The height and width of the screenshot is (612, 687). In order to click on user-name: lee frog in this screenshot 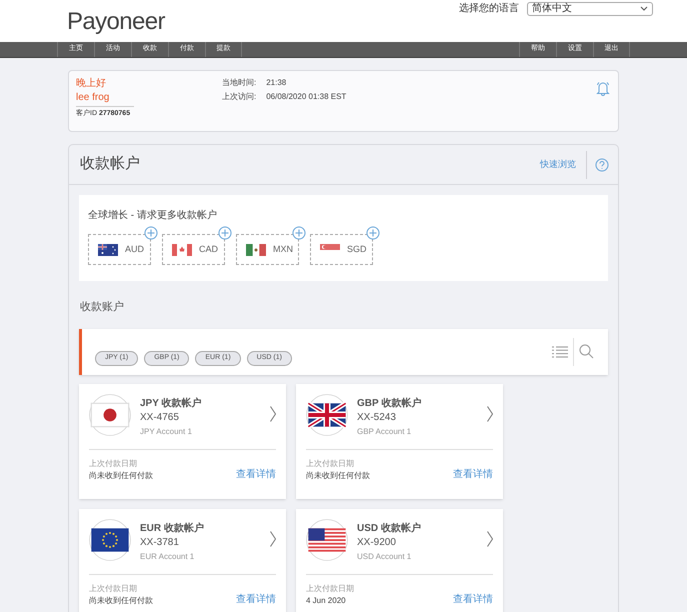, I will do `click(105, 99)`.